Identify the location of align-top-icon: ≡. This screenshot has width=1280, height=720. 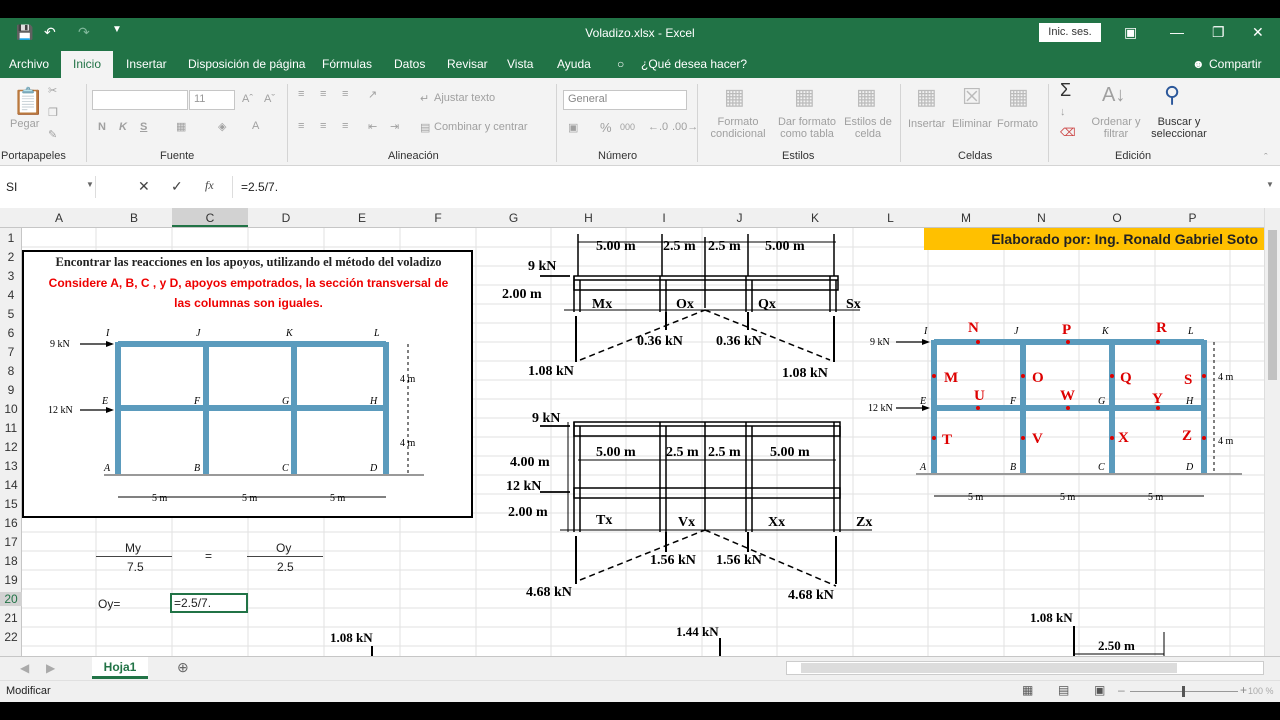
(301, 94).